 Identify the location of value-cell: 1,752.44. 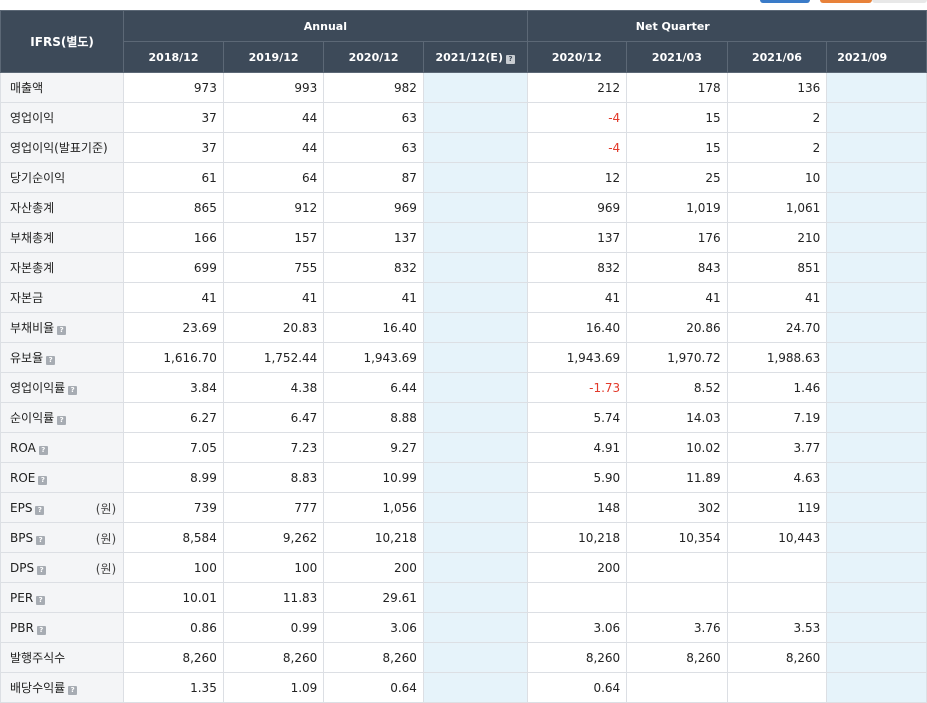
(273, 357).